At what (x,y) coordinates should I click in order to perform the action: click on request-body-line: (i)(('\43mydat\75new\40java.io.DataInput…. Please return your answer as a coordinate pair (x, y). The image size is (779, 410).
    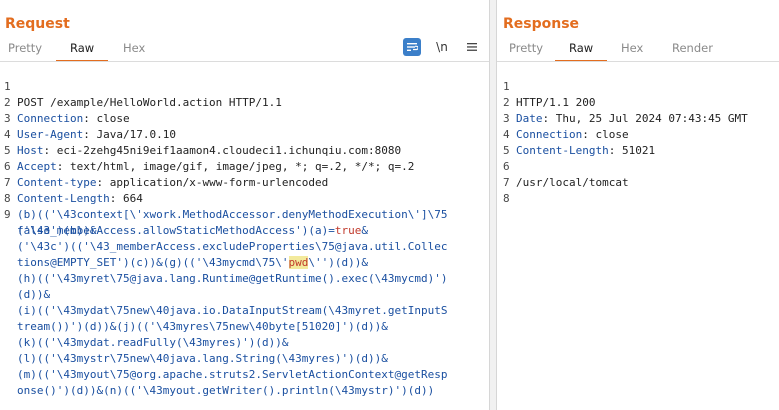
    Looking at the image, I should click on (232, 310).